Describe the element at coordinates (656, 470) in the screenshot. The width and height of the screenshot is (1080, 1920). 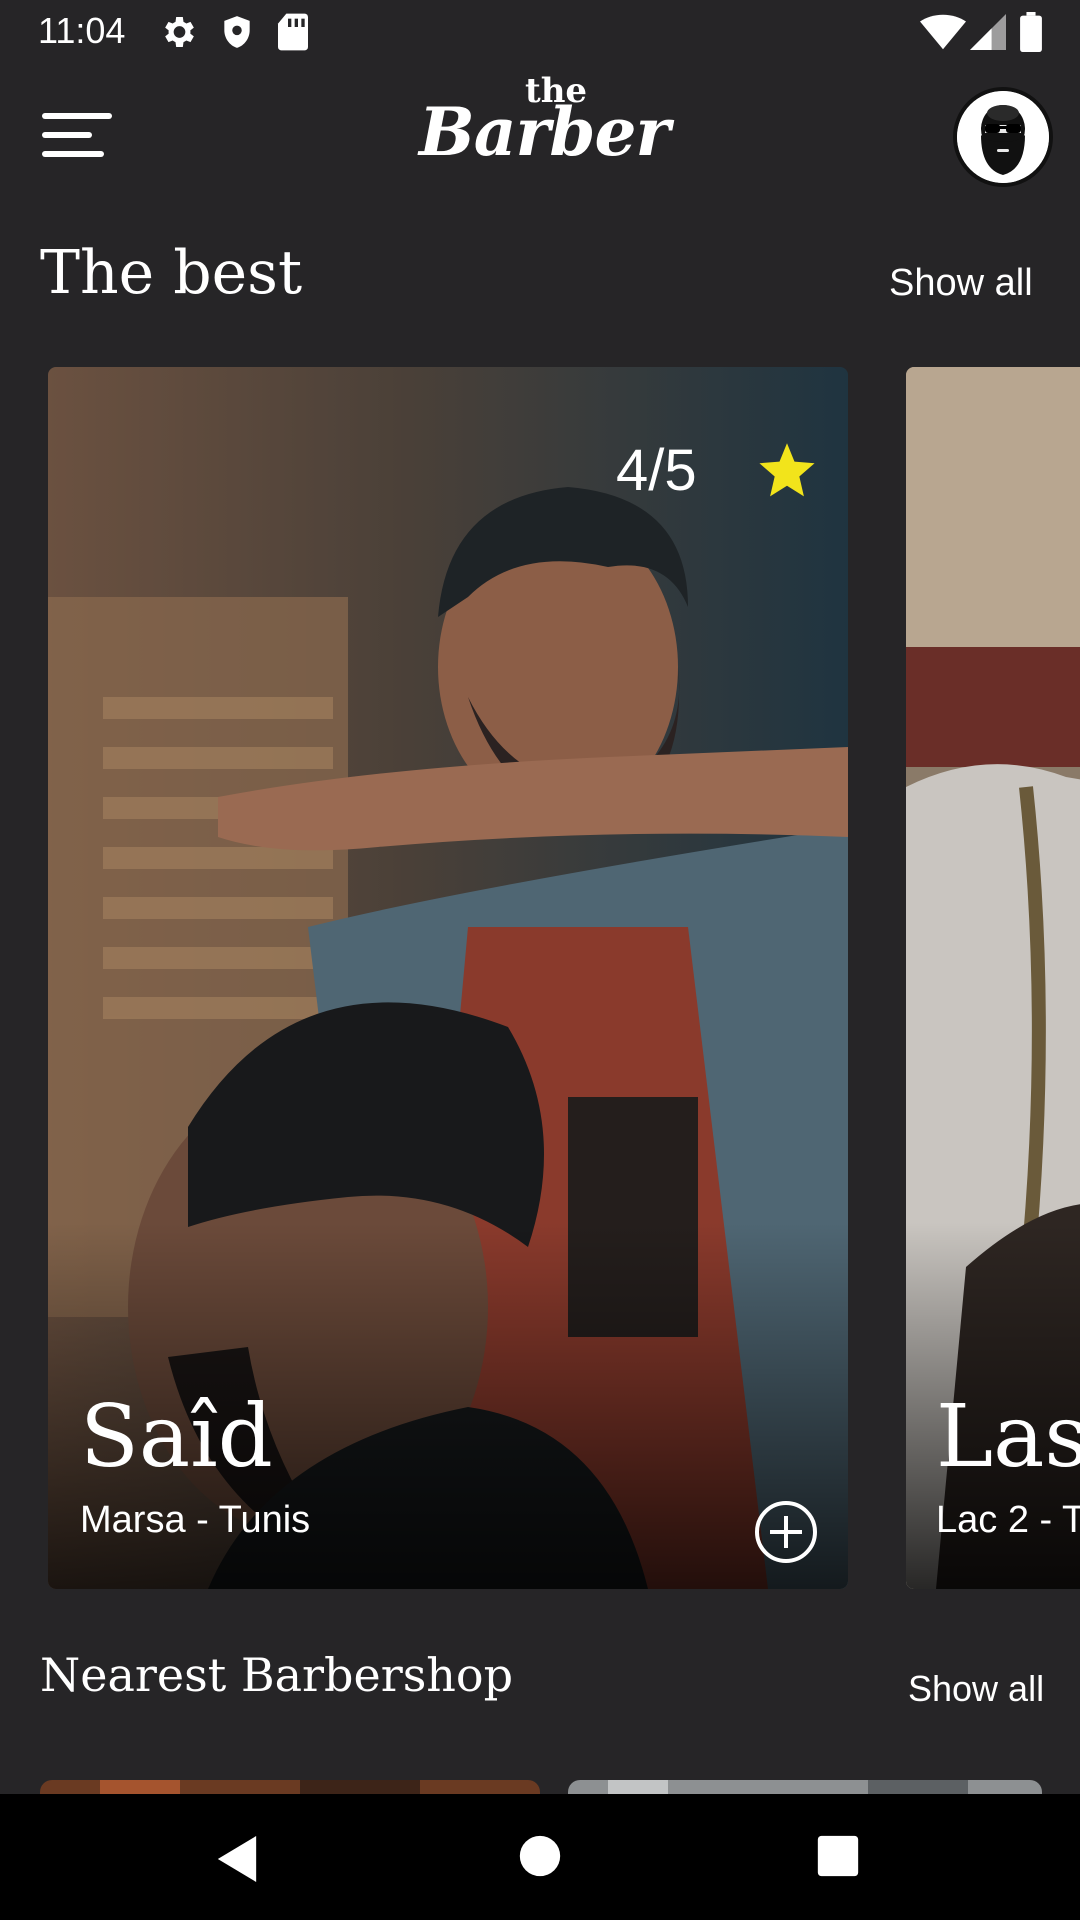
I see `rating-text: 4/5` at that location.